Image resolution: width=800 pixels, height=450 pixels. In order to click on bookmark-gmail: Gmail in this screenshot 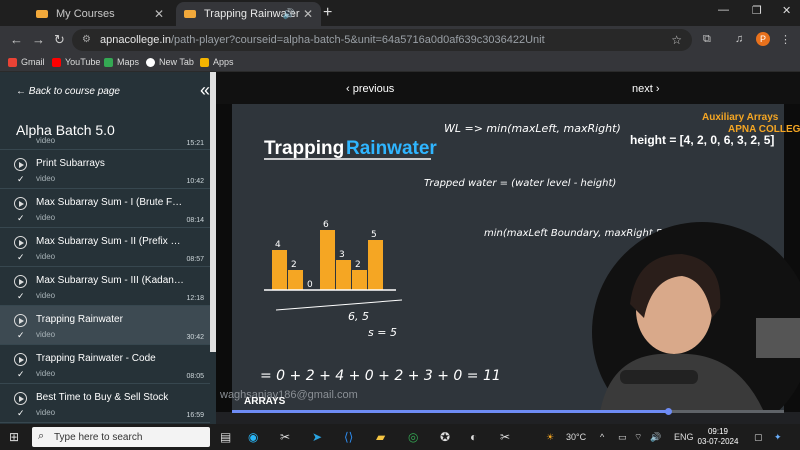, I will do `click(26, 62)`.